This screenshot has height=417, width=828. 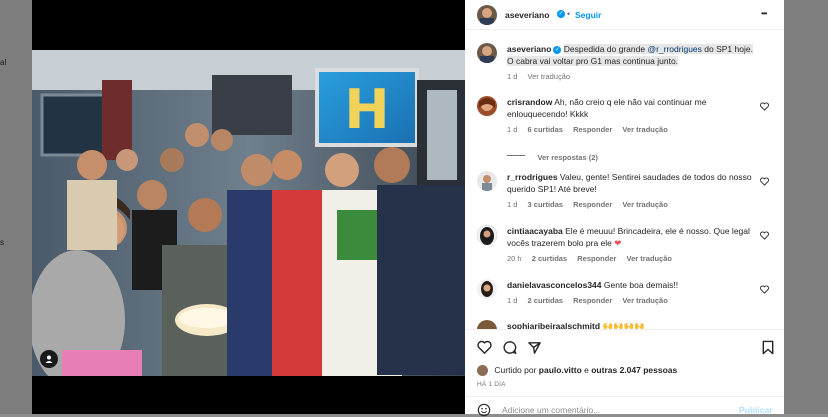 I want to click on comment-username: crisrandow, so click(x=529, y=102).